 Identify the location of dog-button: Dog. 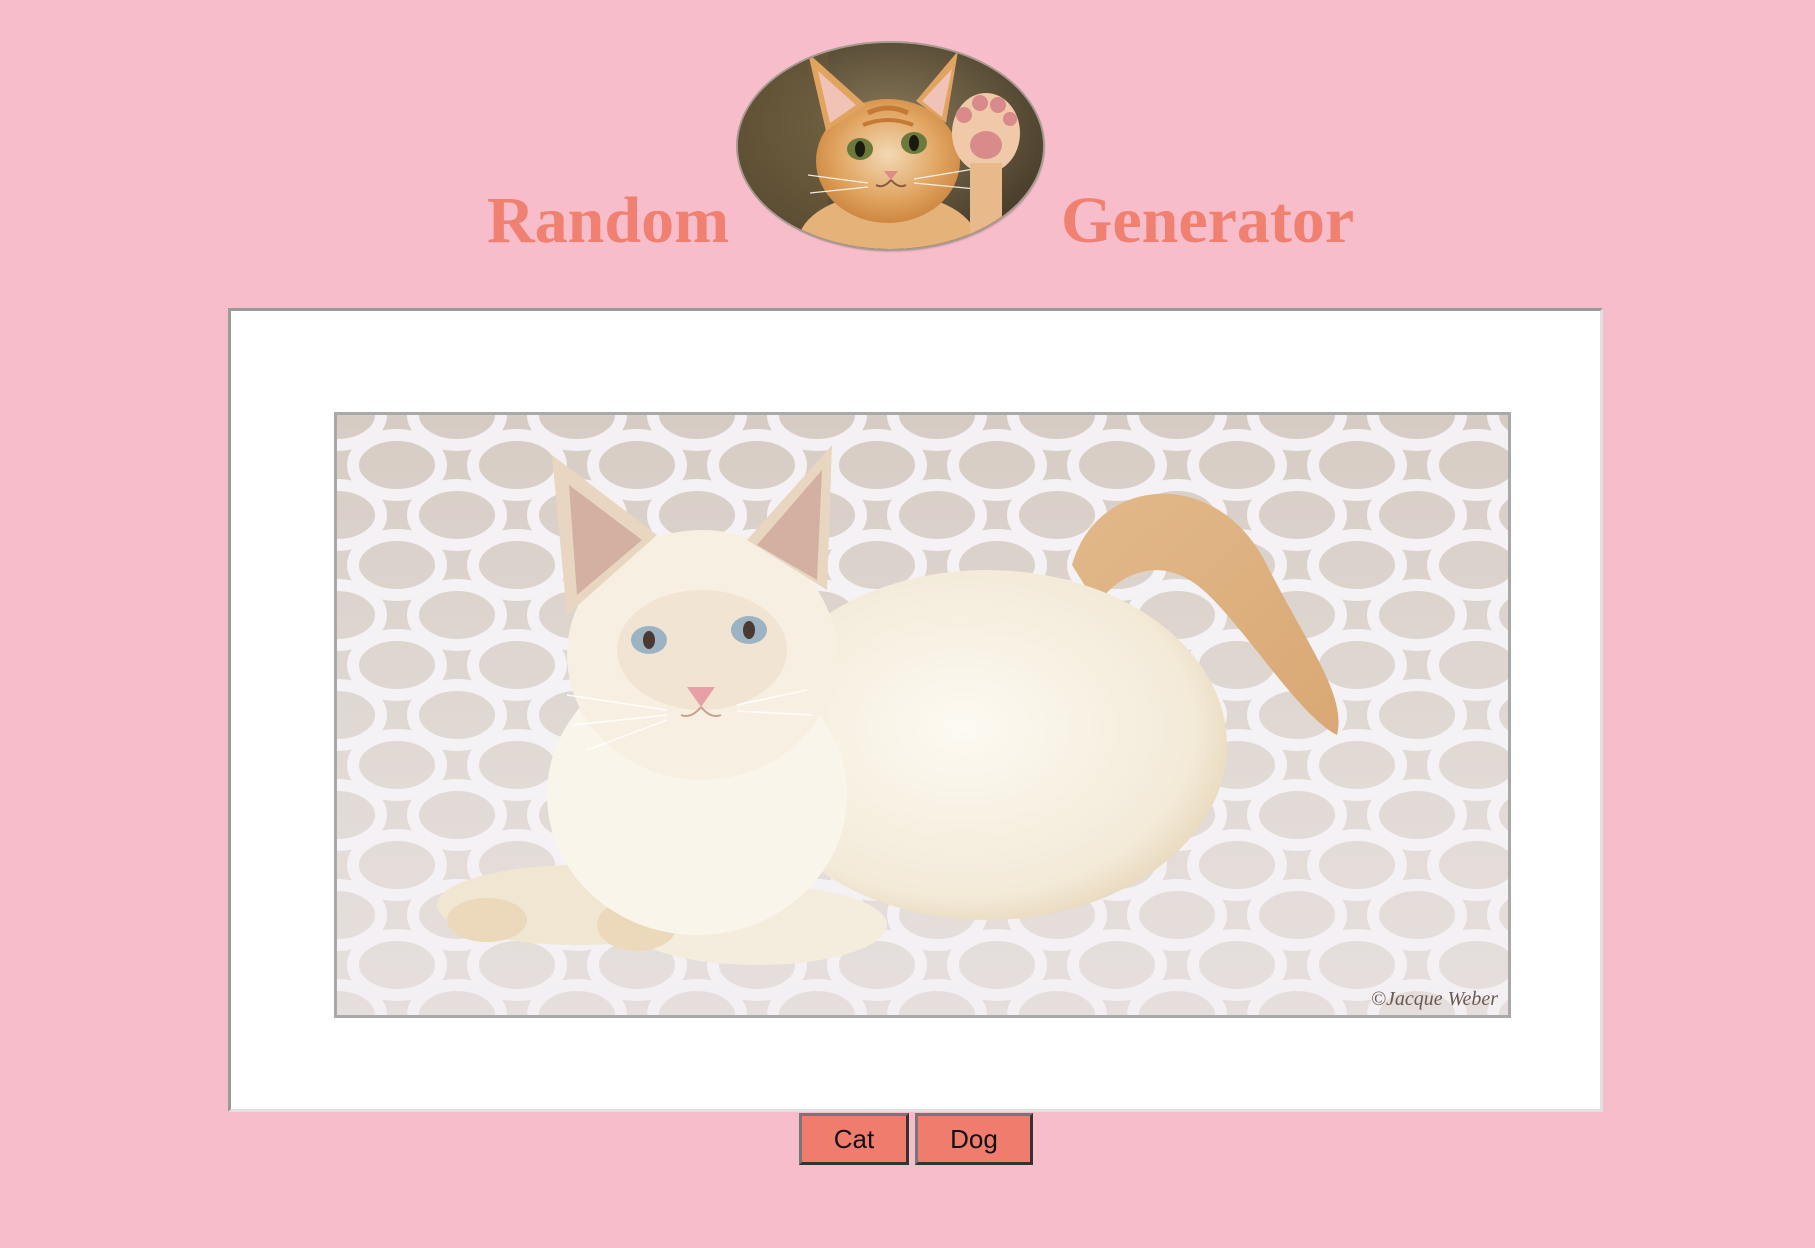
(974, 1139).